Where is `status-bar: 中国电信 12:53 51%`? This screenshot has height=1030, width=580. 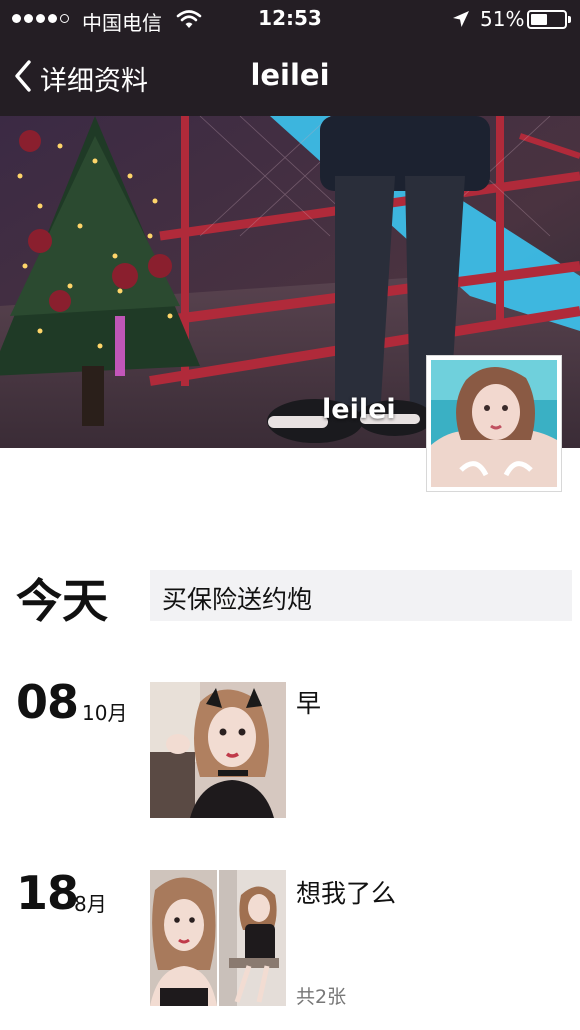
status-bar: 中国电信 12:53 51% is located at coordinates (290, 19).